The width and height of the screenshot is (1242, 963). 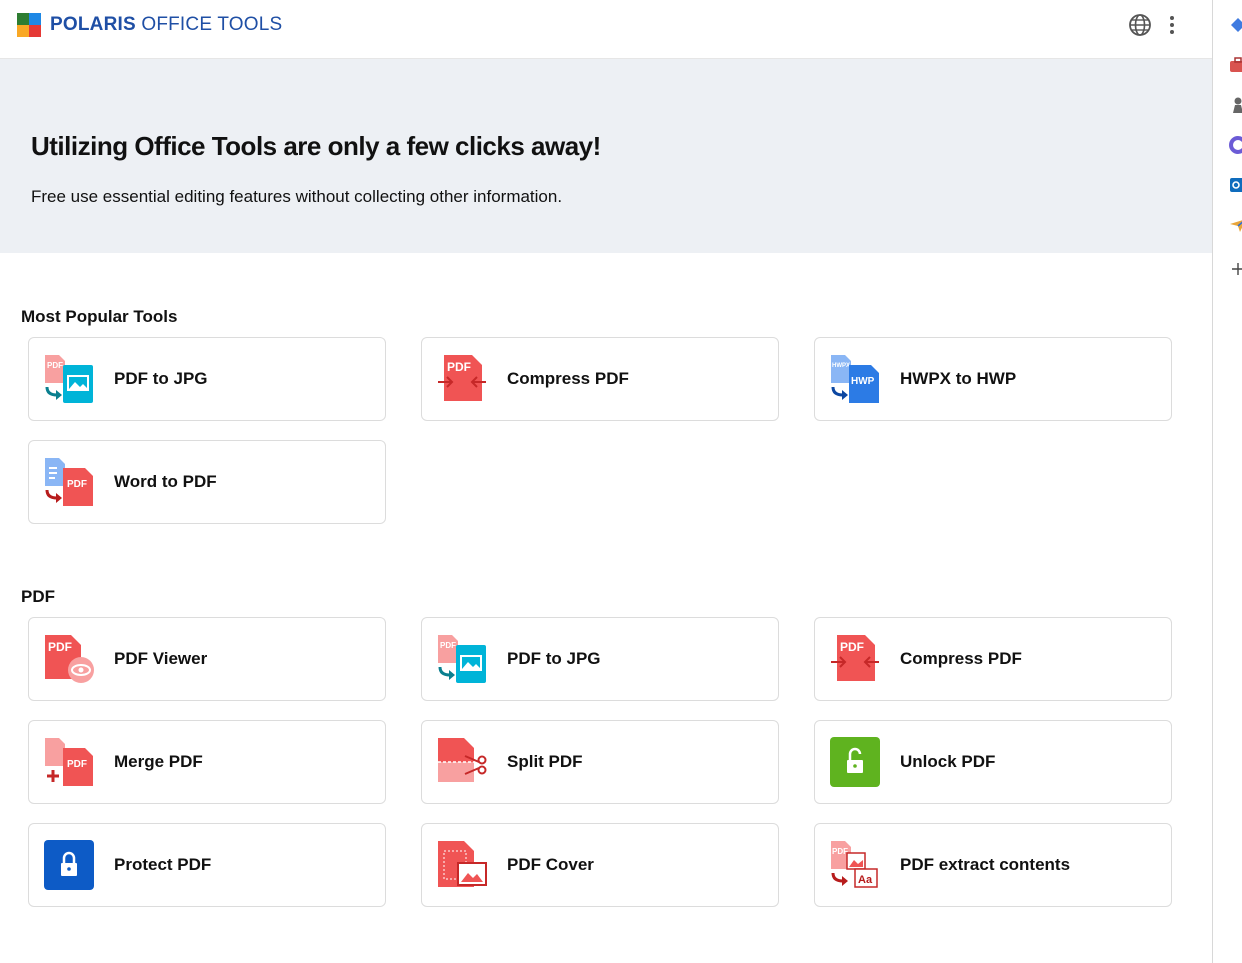 I want to click on browser-side-panel, so click(x=1227, y=481).